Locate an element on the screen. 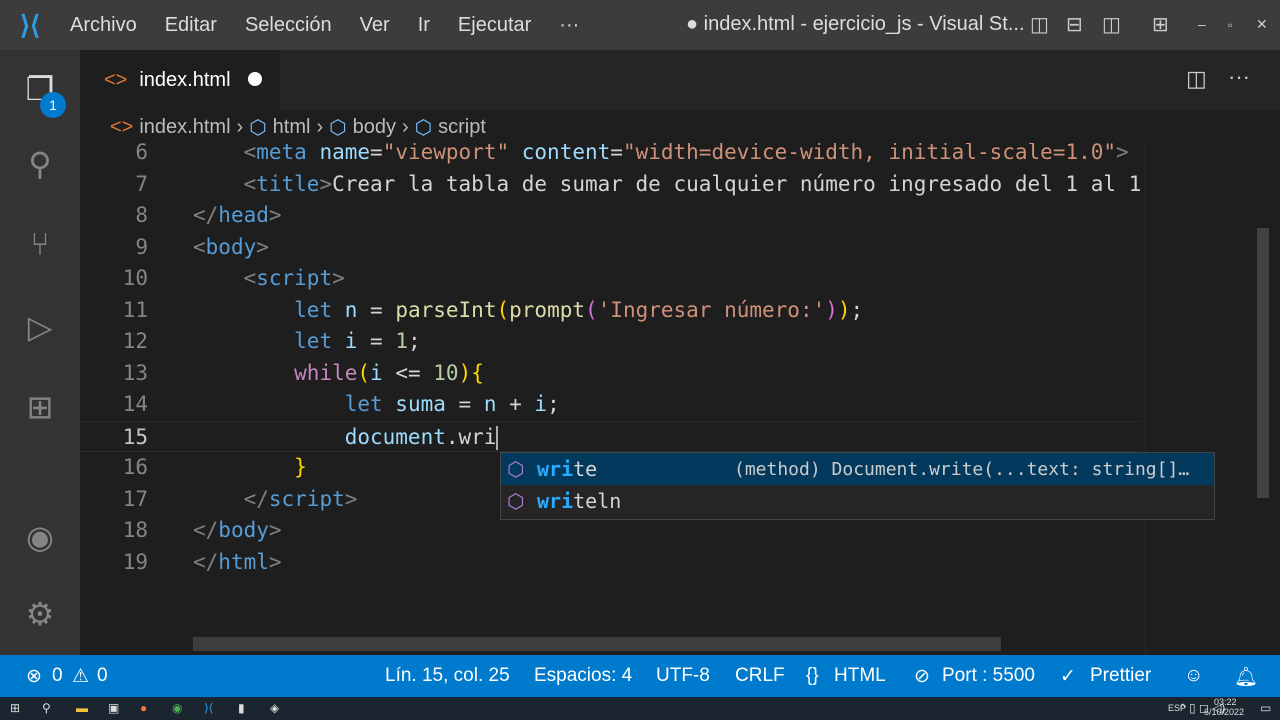 This screenshot has width=1280, height=720. chrome-icon: ◉ is located at coordinates (177, 708).